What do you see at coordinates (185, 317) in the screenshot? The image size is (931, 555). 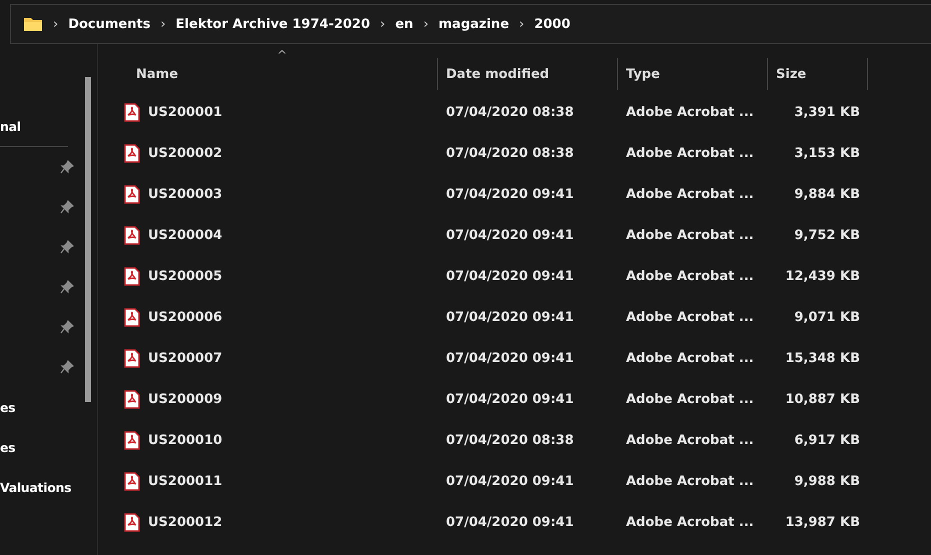 I see `file-name: US200006` at bounding box center [185, 317].